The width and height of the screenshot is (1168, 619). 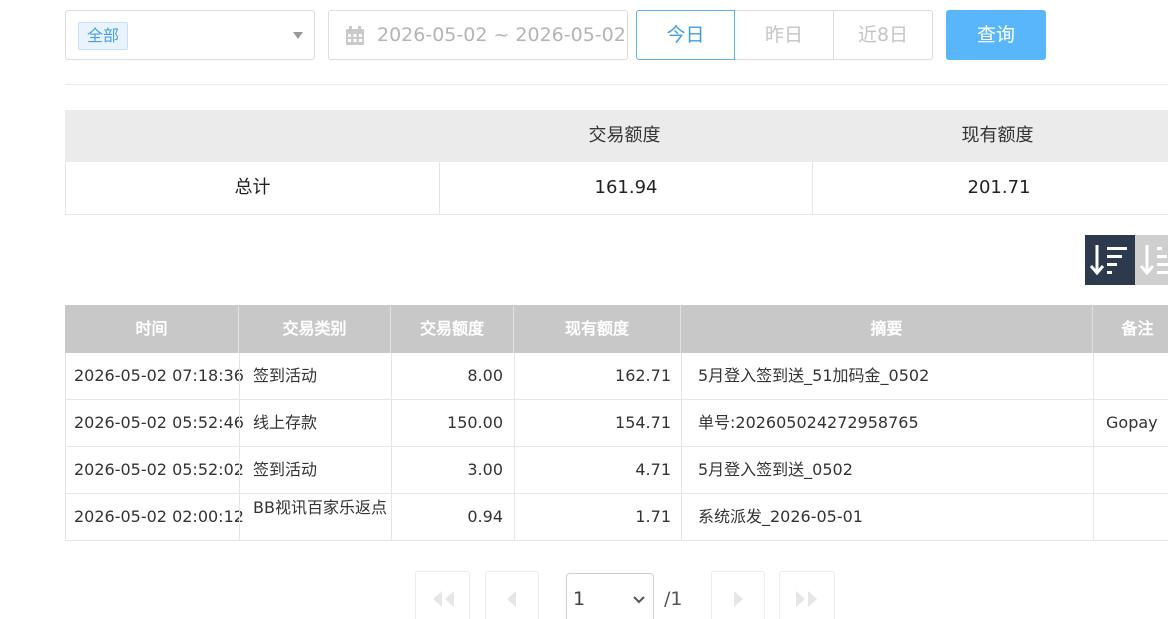 What do you see at coordinates (597, 517) in the screenshot?
I see `cell-balance: 1.71` at bounding box center [597, 517].